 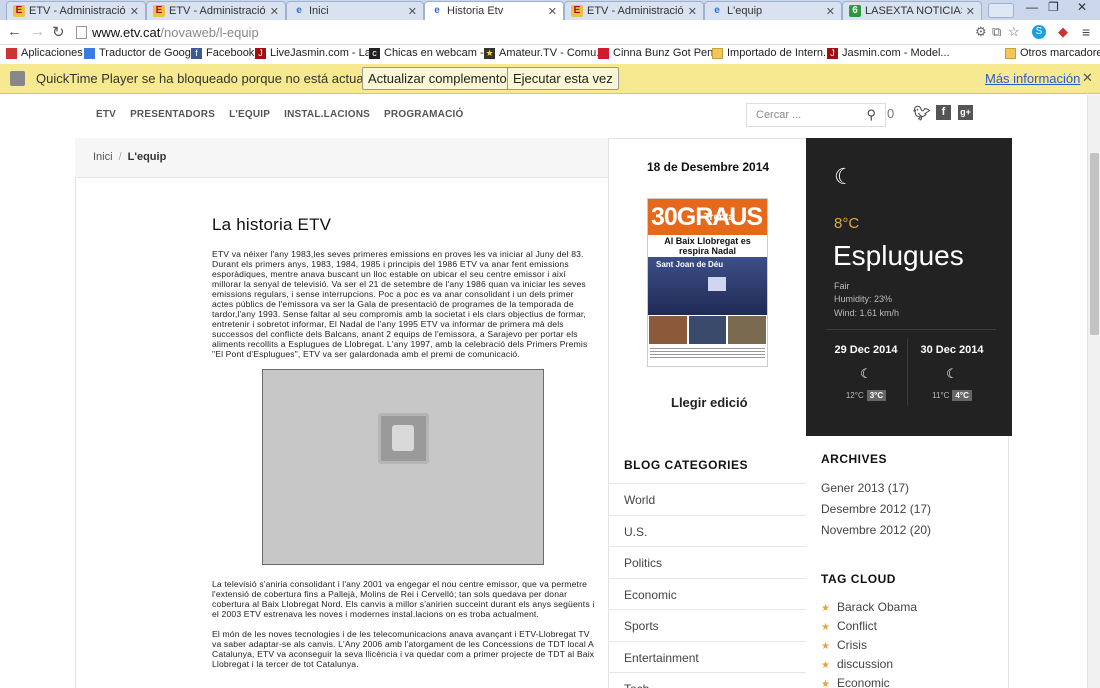 I want to click on breadcrumb-home-link: Inici, so click(x=103, y=157).